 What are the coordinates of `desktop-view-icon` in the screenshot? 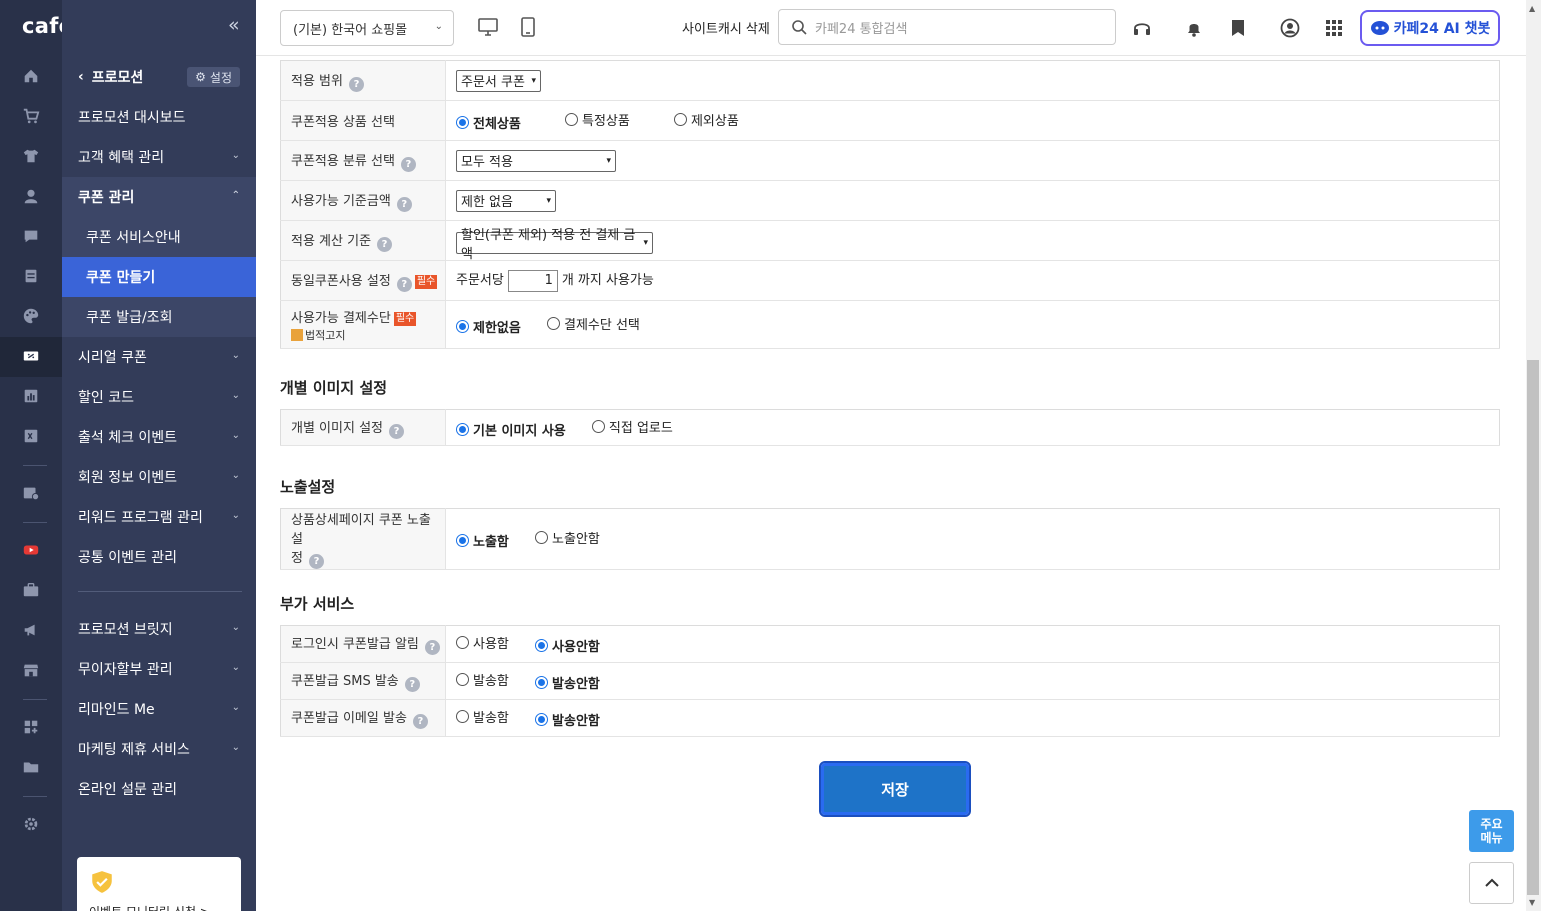 It's located at (488, 27).